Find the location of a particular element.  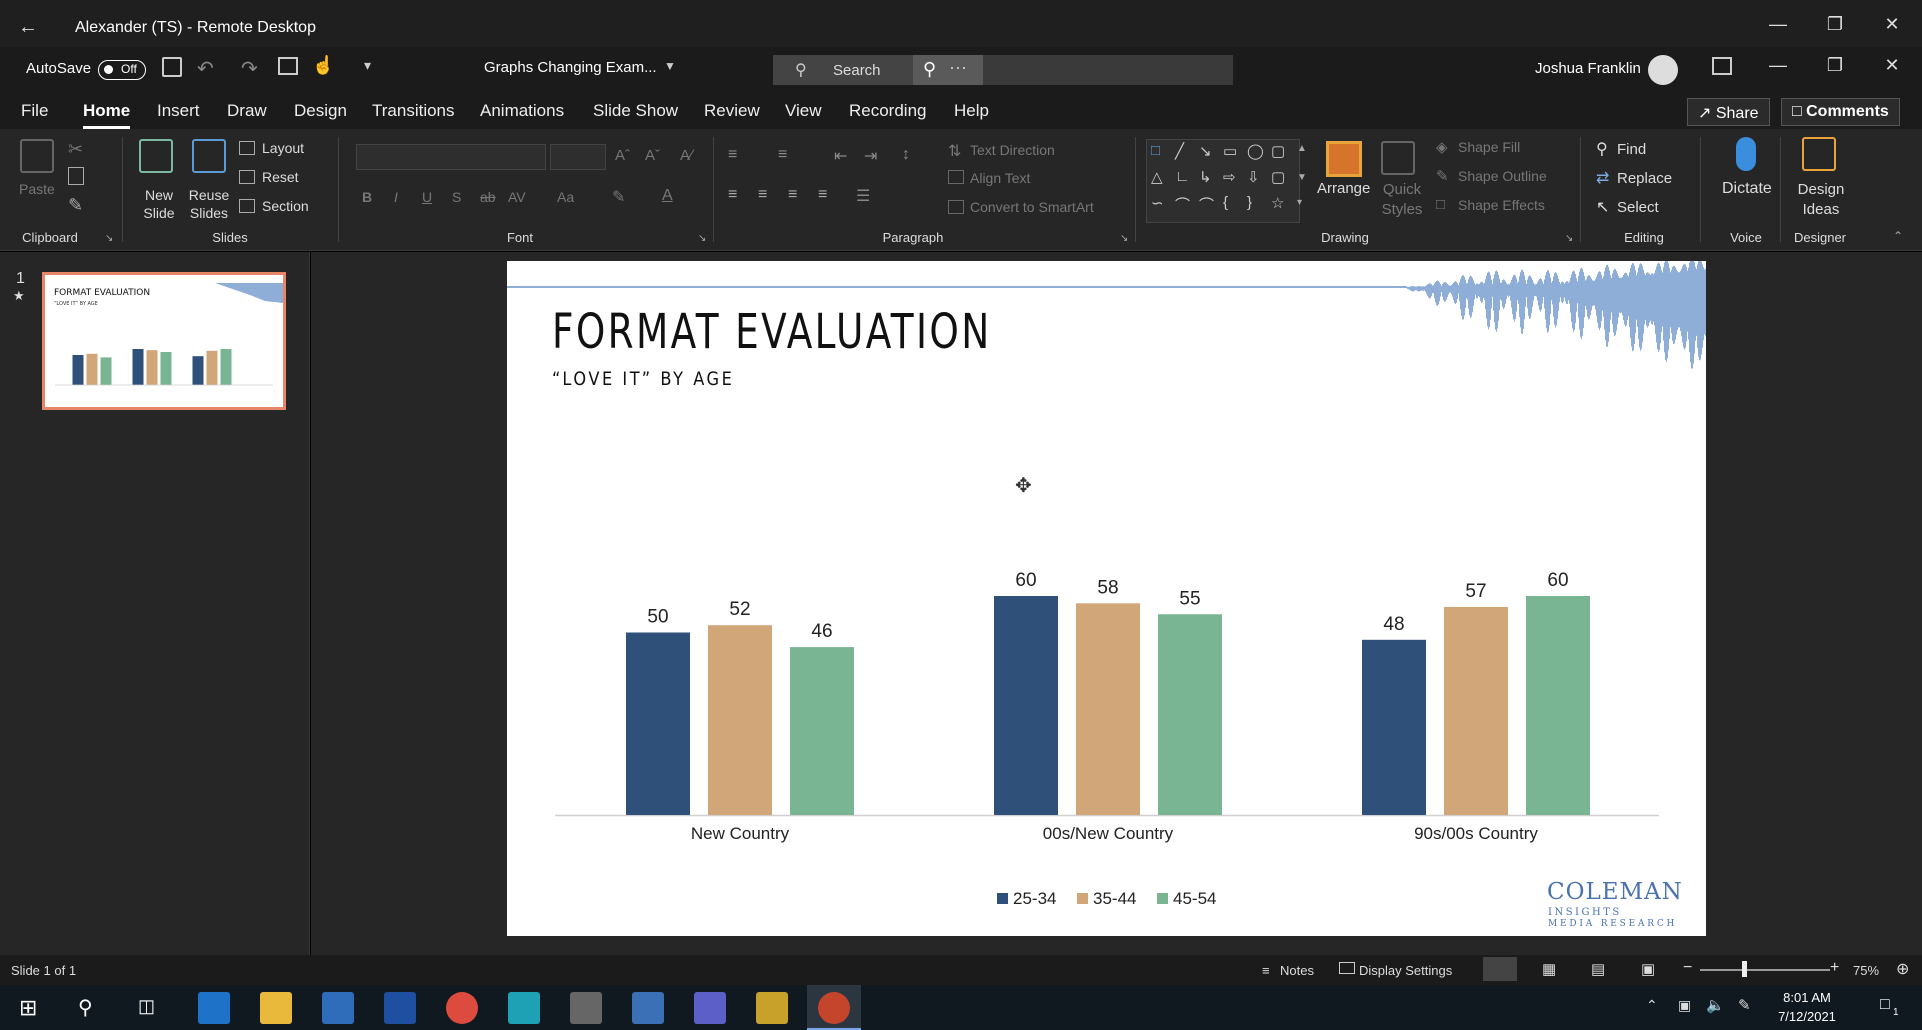

network-icon: ▣ is located at coordinates (1684, 1005).